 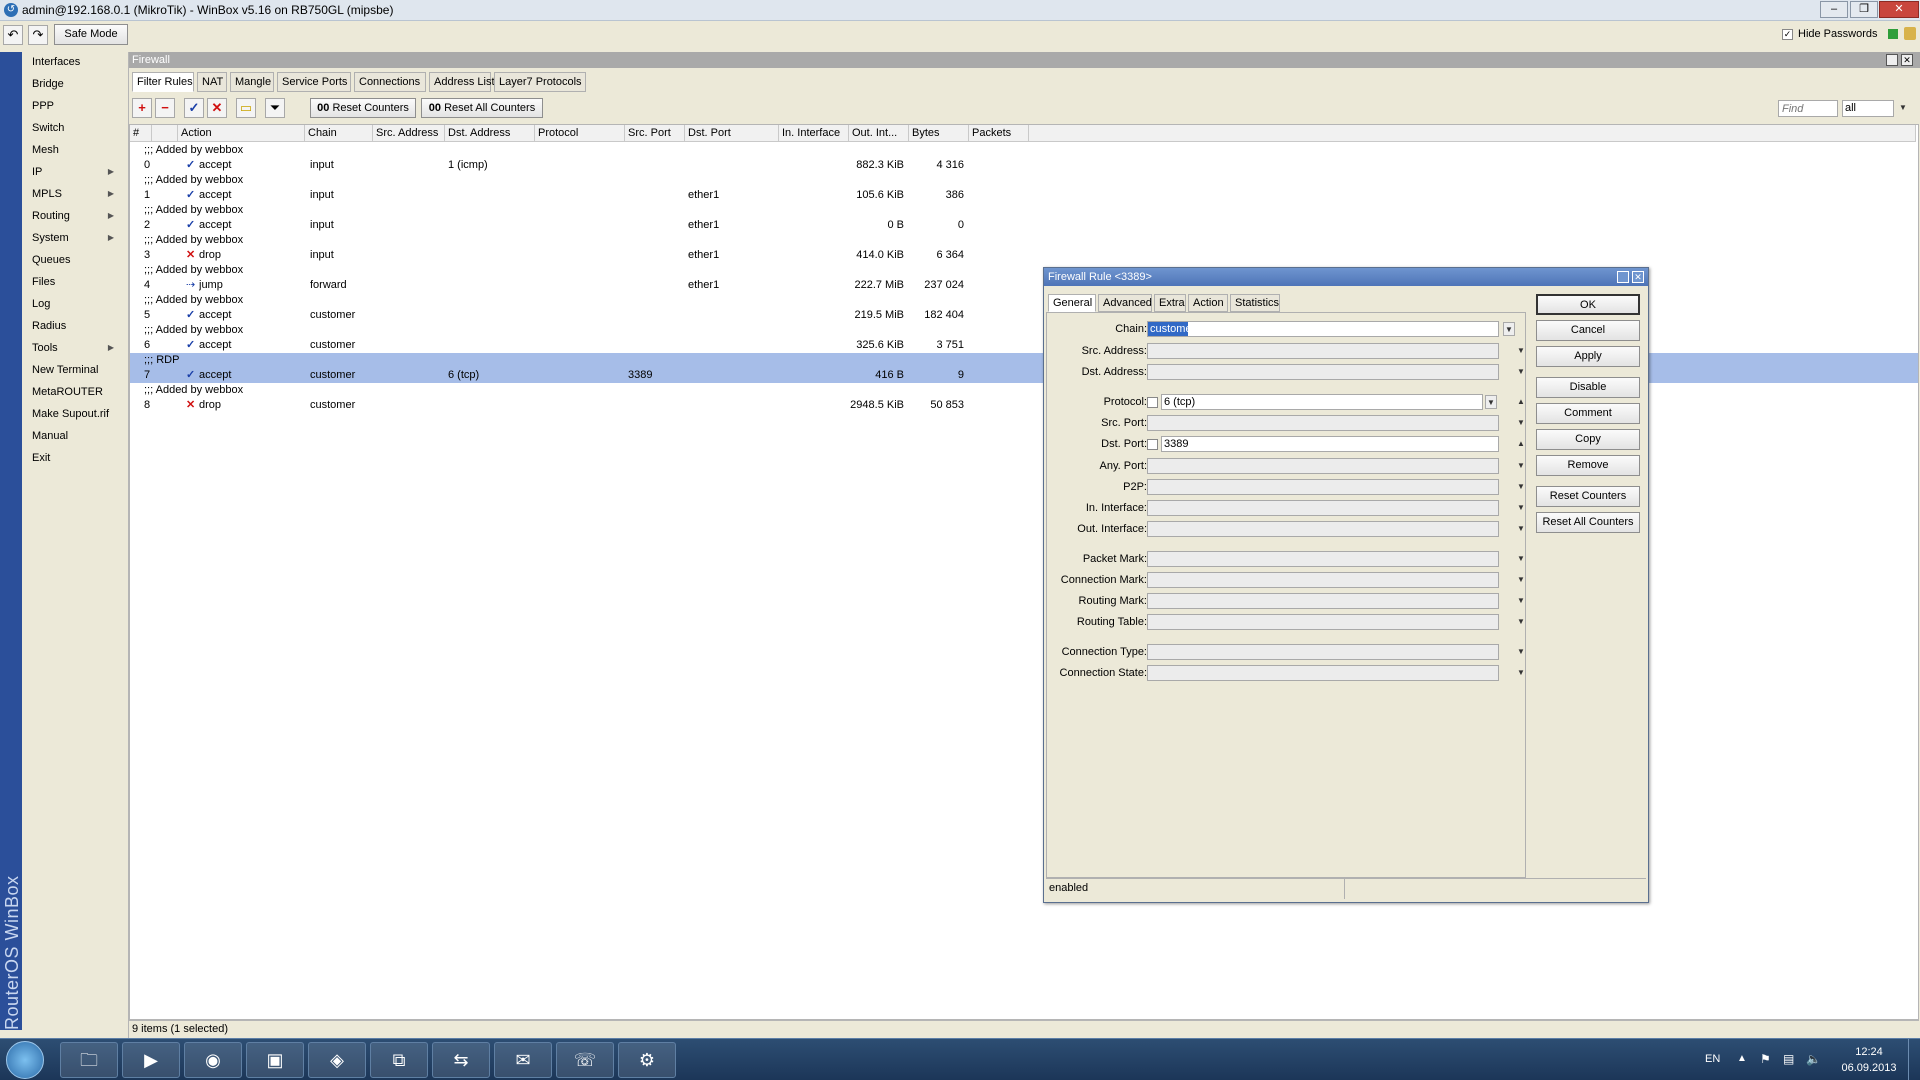 What do you see at coordinates (1588, 356) in the screenshot?
I see `dialog-apply-button: Apply` at bounding box center [1588, 356].